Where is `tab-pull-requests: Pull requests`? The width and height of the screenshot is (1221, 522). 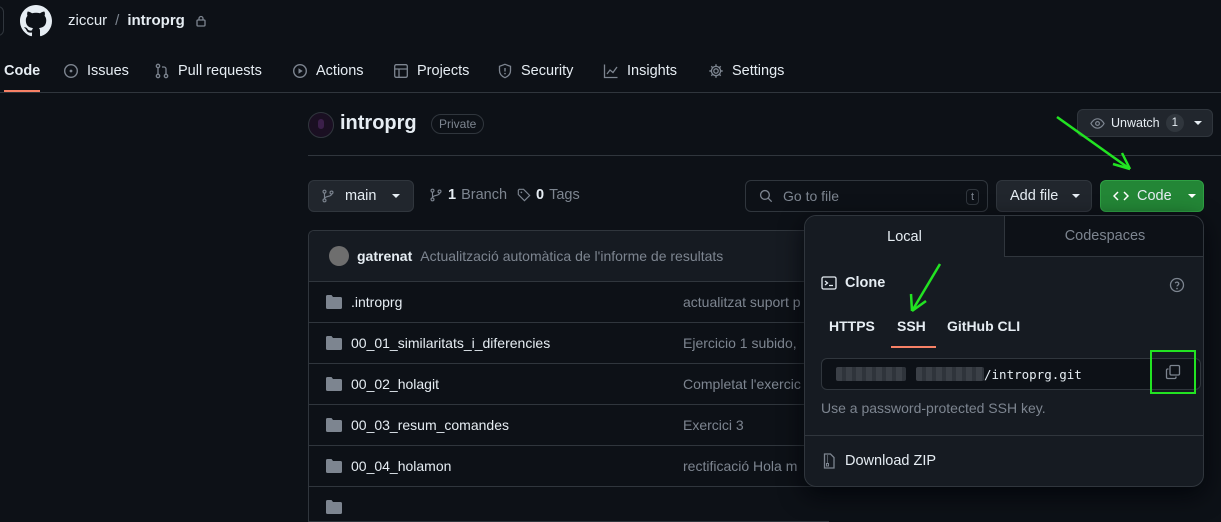 tab-pull-requests: Pull requests is located at coordinates (208, 71).